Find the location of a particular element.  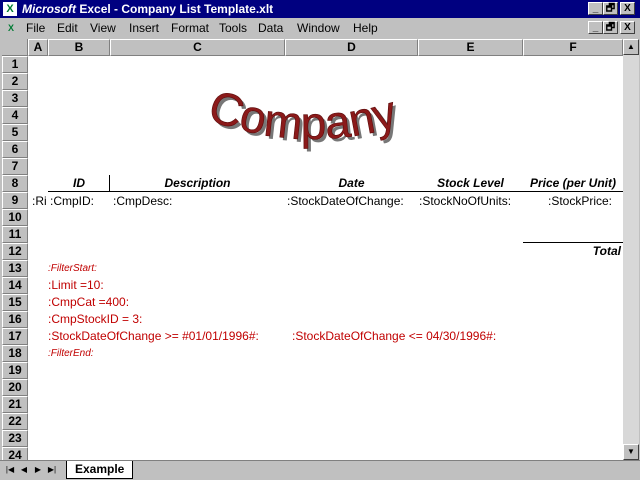

row-header-15: 15 is located at coordinates (15, 302).